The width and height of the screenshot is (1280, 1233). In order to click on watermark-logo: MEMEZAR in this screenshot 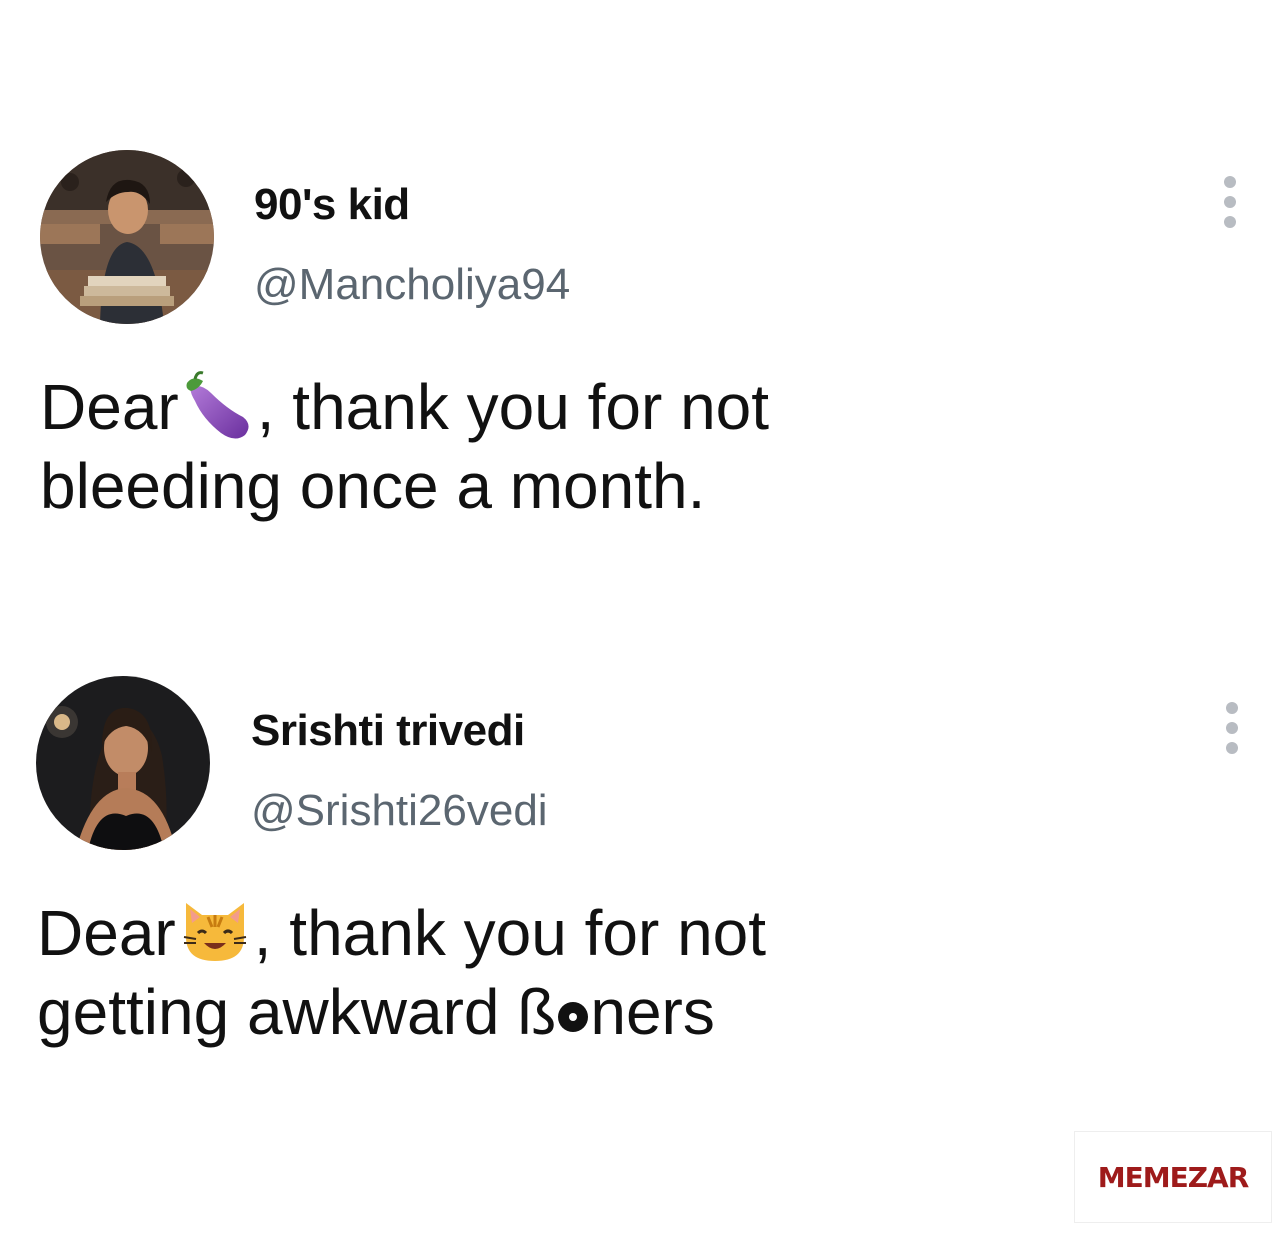, I will do `click(1173, 1177)`.